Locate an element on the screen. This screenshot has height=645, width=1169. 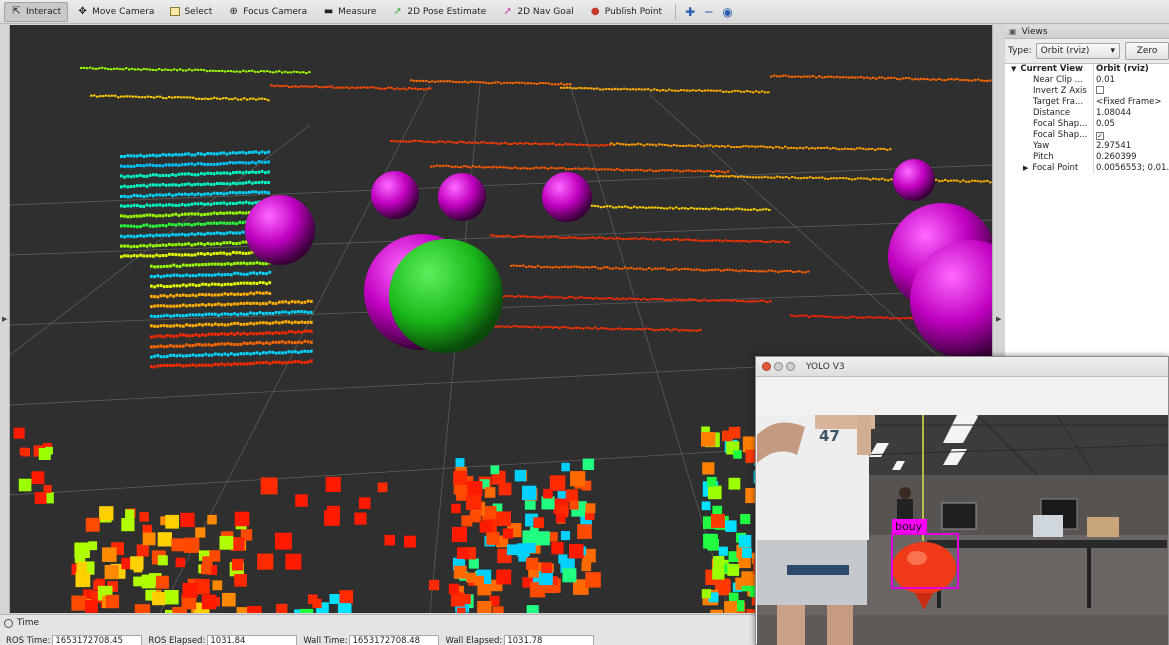
tool-measure: ▬ Measure is located at coordinates (349, 12).